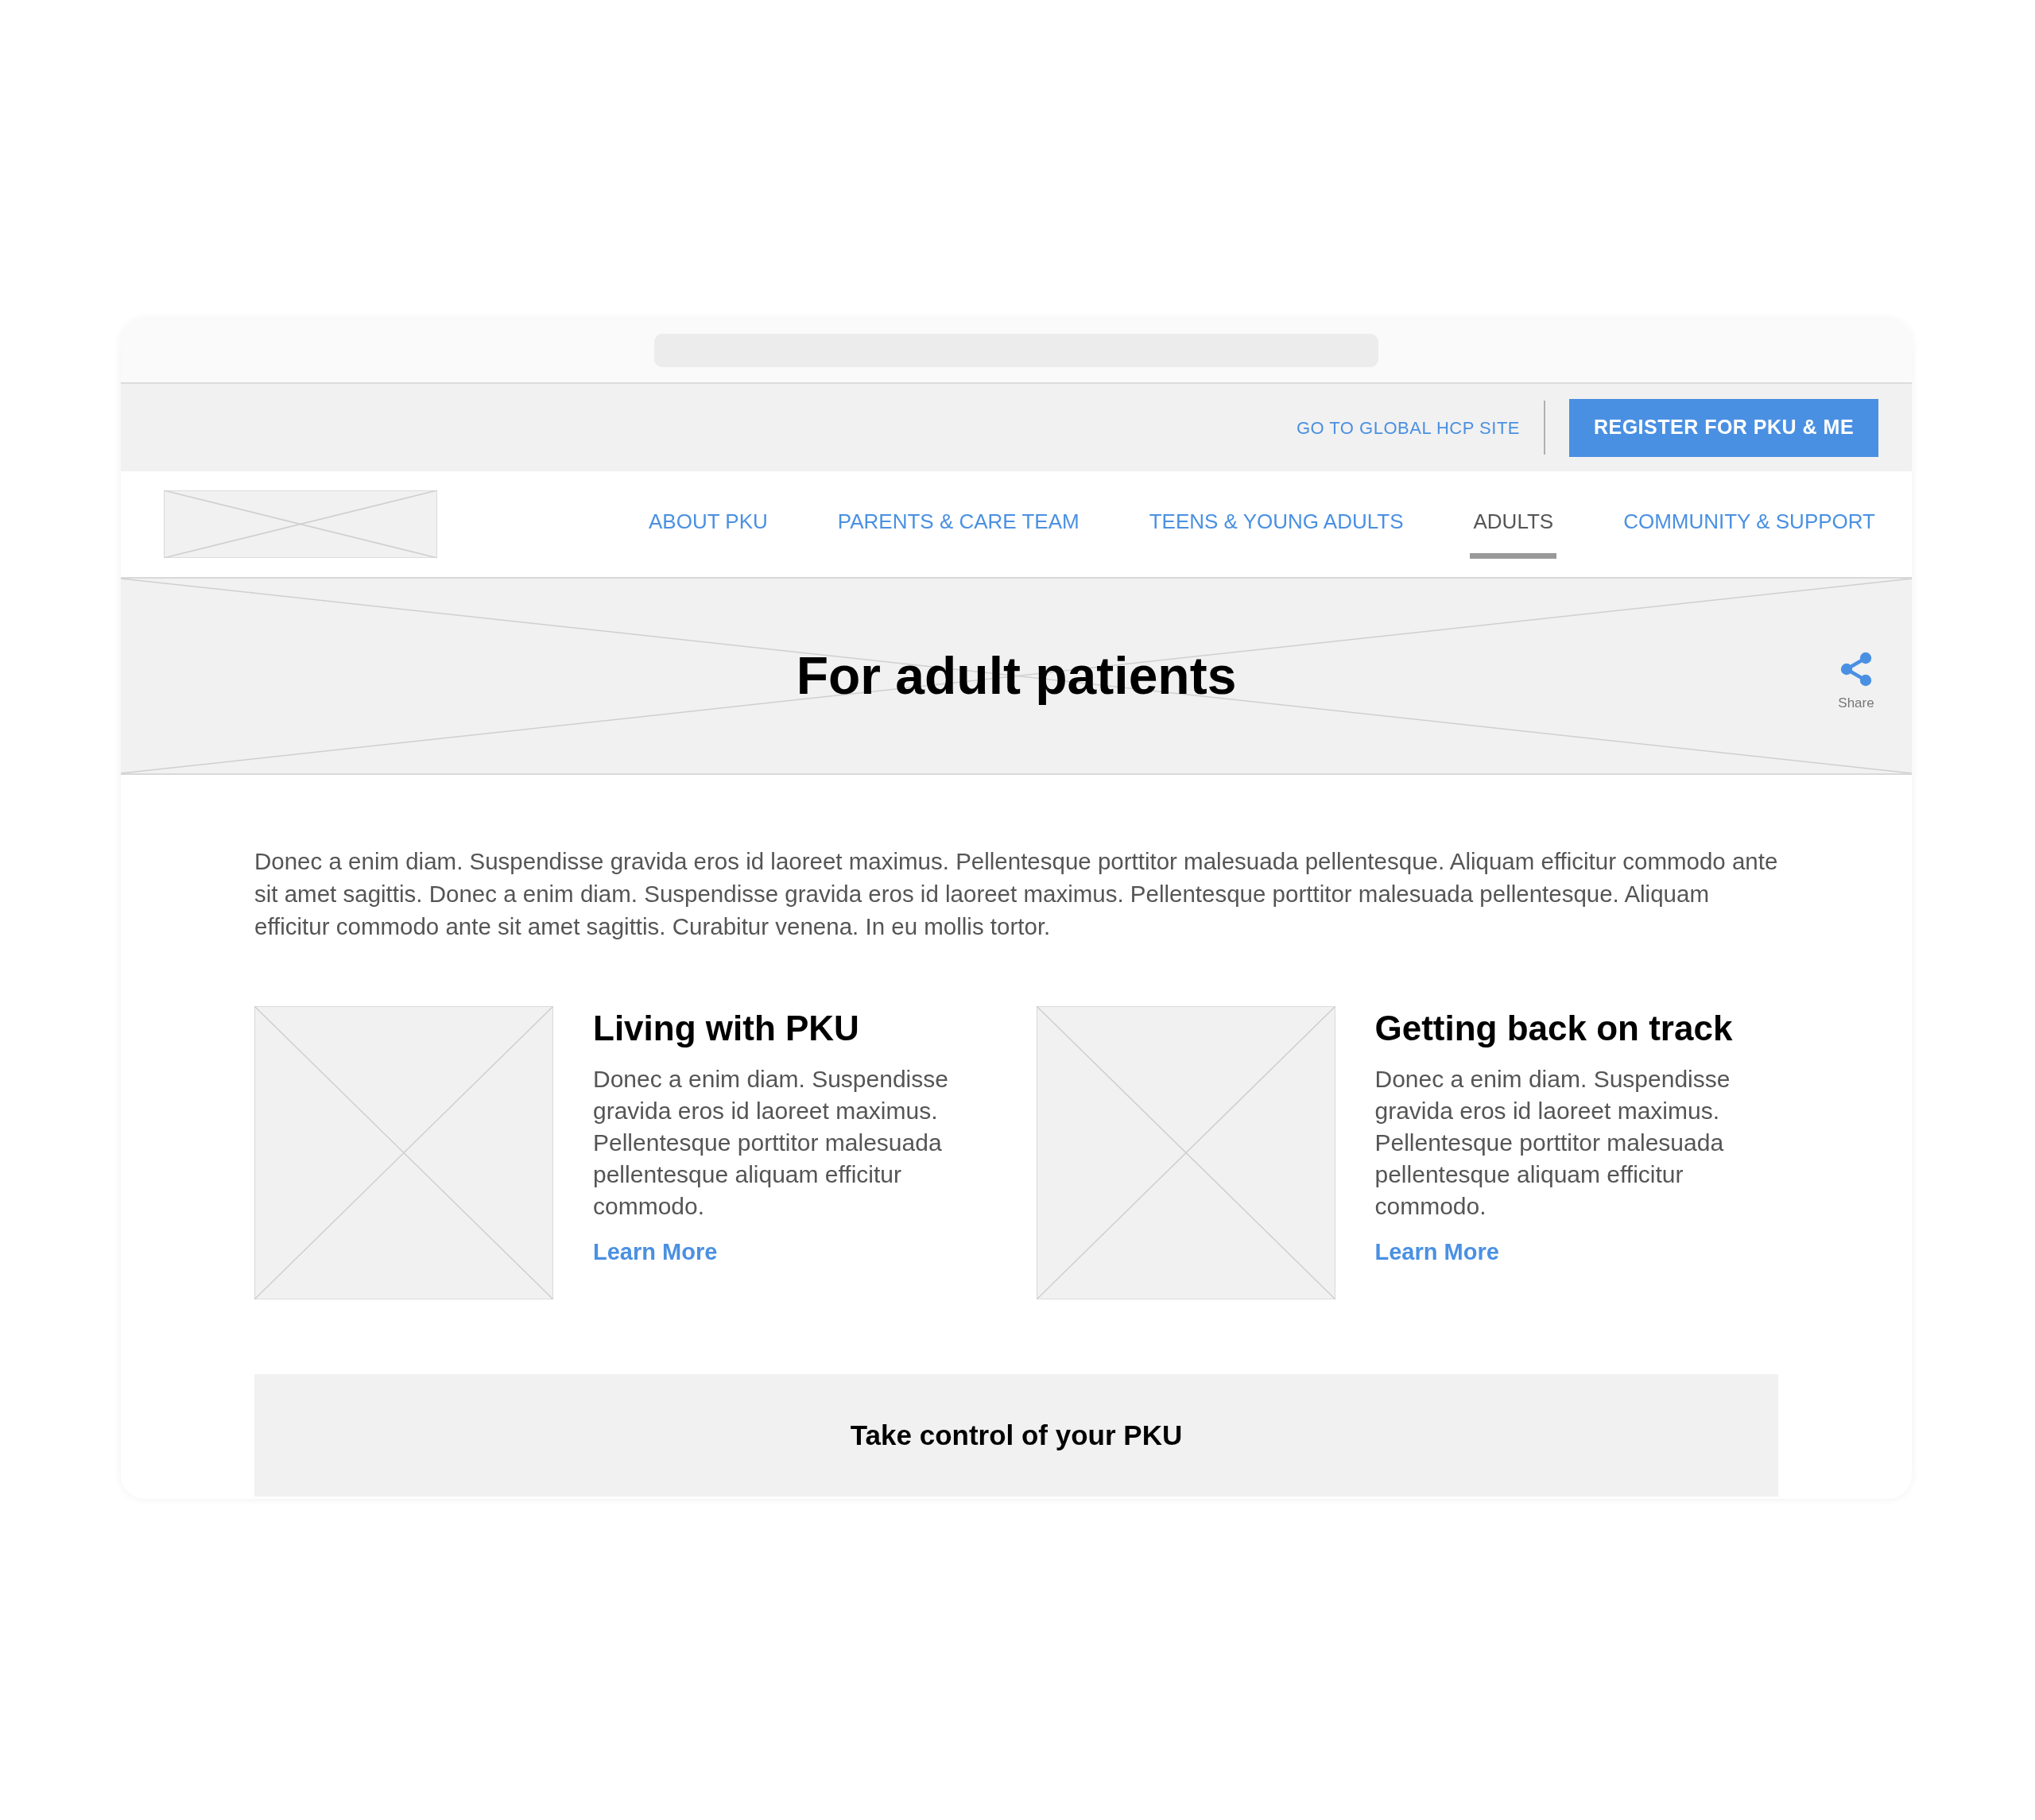 This screenshot has width=2035, height=1820. Describe the element at coordinates (1016, 894) in the screenshot. I see `intro-paragraph: Donec a enim diam. Suspendisse gravida eros id laoreet maximus. Pellentesque porttitor malesuada pellentesque. Aliquam efficitur commodo ante sit amet sagittis. Donec a enim diam. Suspendisse gravida eros id laoreet maximus. Pellentesque porttitor malesuada pellentesque. Aliquam efficitur commodo ante sit amet sagittis. Curabitur venena. In eu mollis tortor.` at that location.